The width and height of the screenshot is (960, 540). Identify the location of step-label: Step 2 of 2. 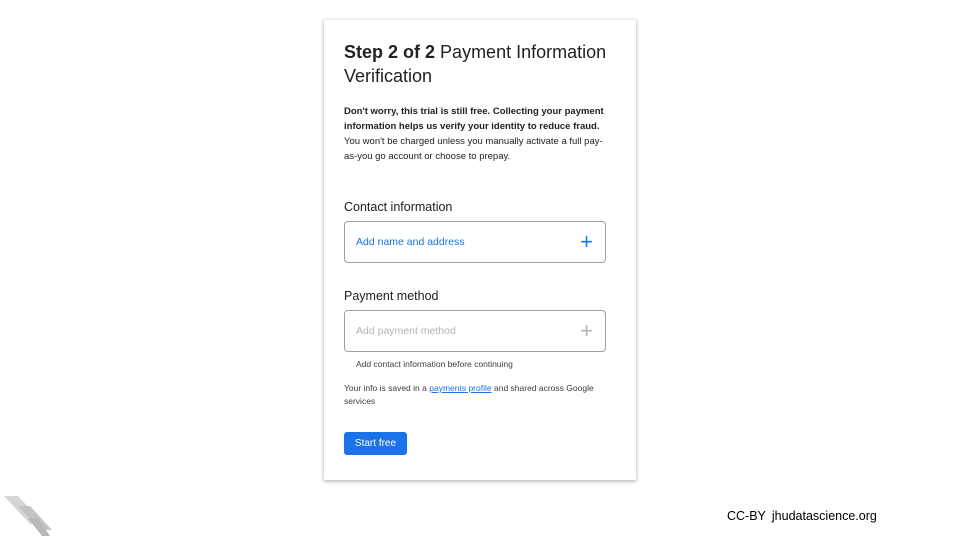
(390, 52).